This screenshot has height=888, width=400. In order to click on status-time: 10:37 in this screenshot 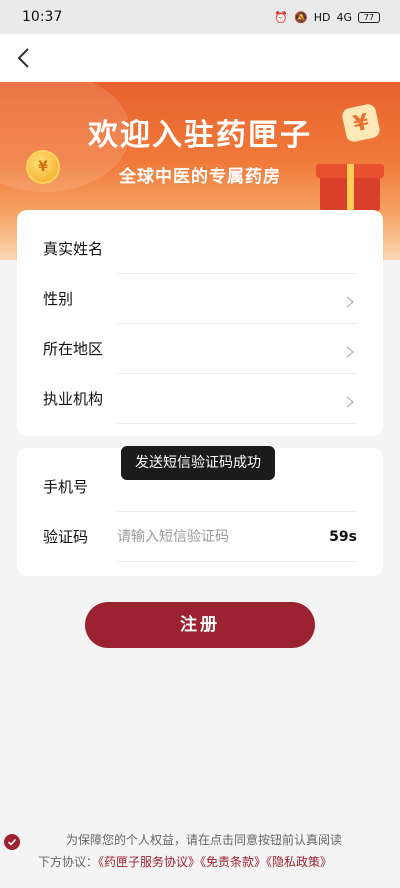, I will do `click(42, 17)`.